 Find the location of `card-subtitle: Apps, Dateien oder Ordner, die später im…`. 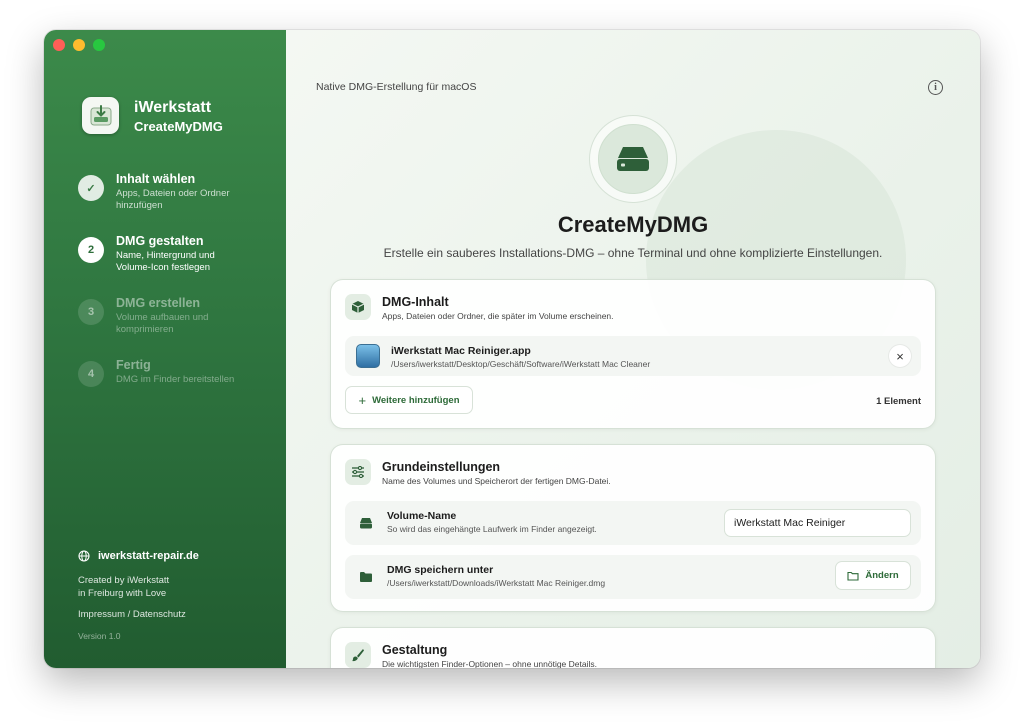

card-subtitle: Apps, Dateien oder Ordner, die später im… is located at coordinates (498, 316).